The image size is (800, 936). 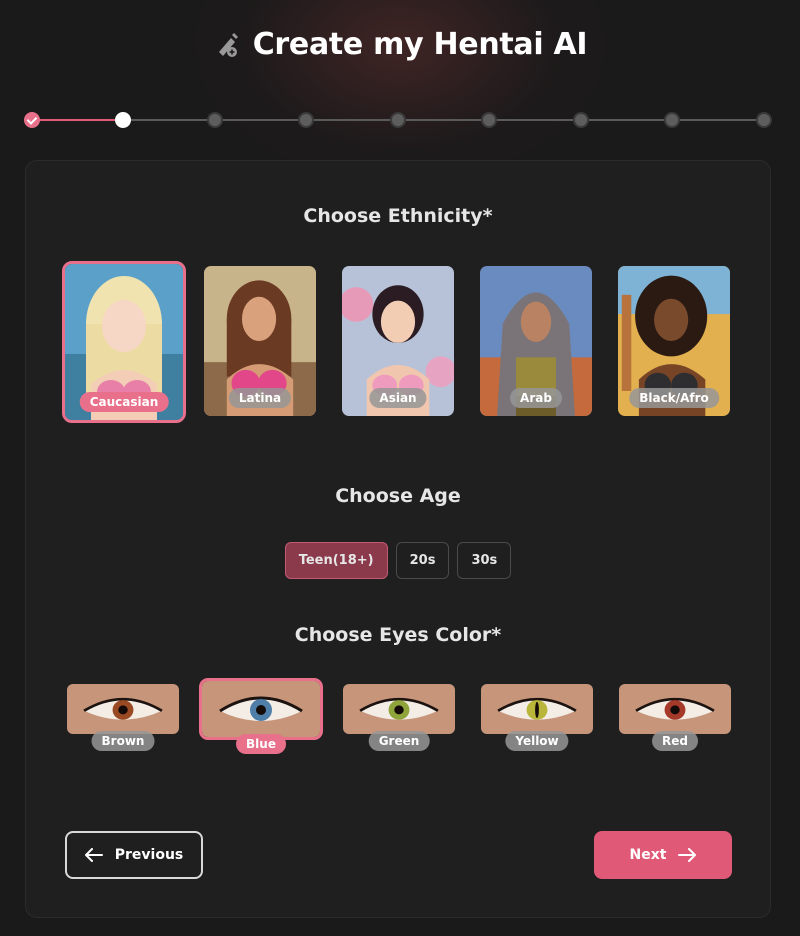 I want to click on eye-color-options: Brown Blue Green Yellow Red, so click(x=399, y=717).